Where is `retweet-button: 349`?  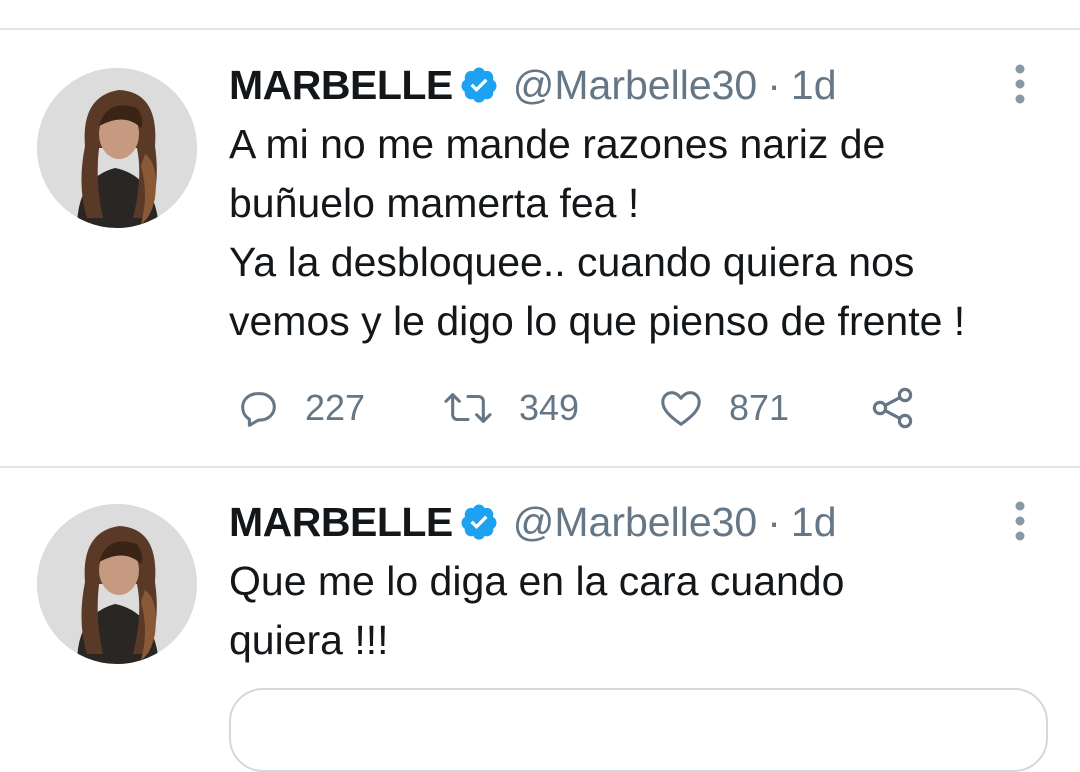
retweet-button: 349 is located at coordinates (510, 408).